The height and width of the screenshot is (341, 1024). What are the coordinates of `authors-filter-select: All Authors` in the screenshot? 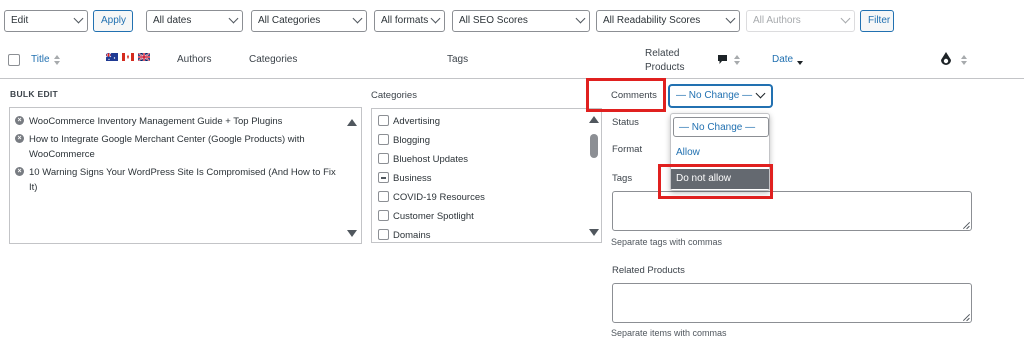 It's located at (800, 21).